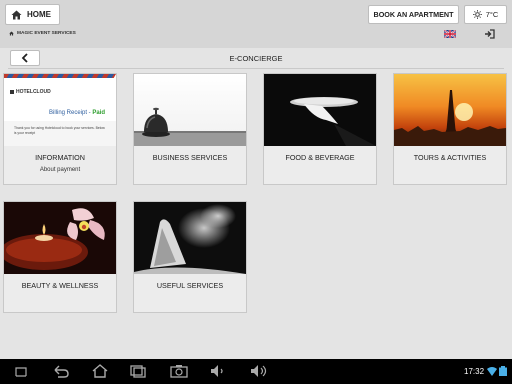  Describe the element at coordinates (39, 14) in the screenshot. I see `home-label: HOME` at that location.